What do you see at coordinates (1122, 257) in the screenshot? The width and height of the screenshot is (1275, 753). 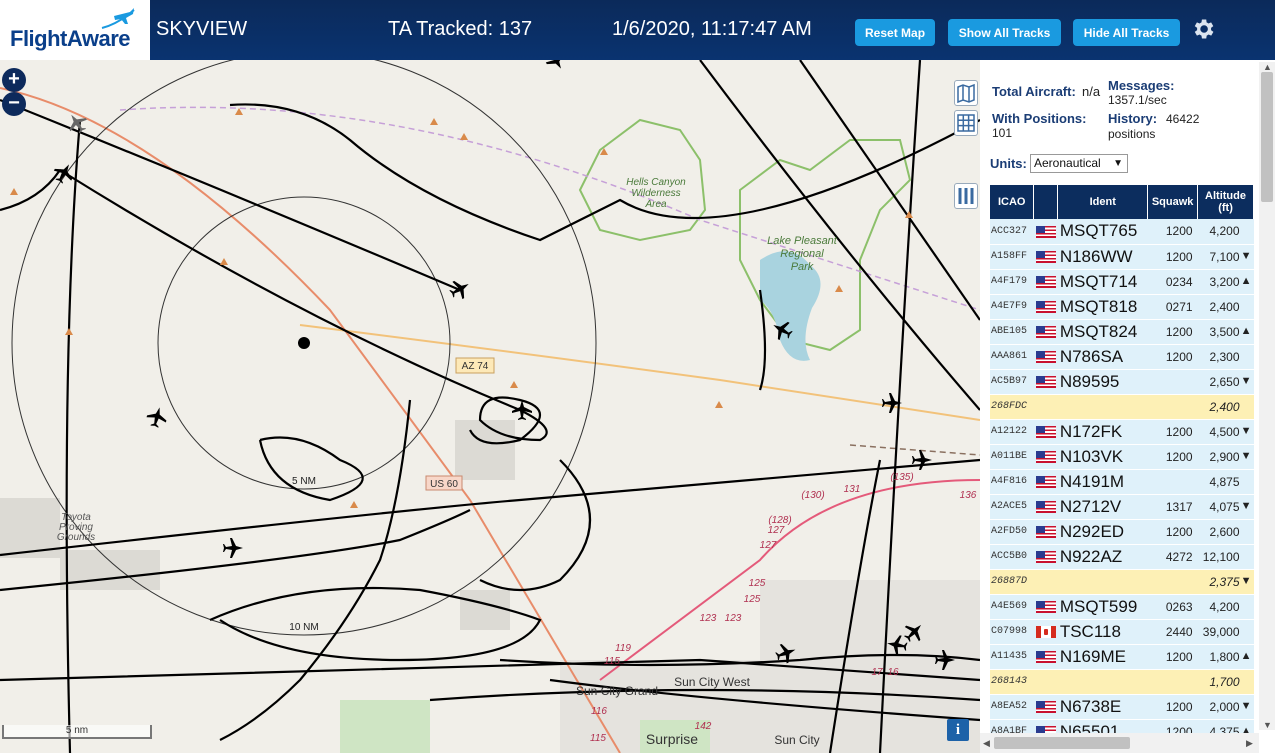 I see `aircraft-row: A158FF N186WW 1200 7,100 ▼` at bounding box center [1122, 257].